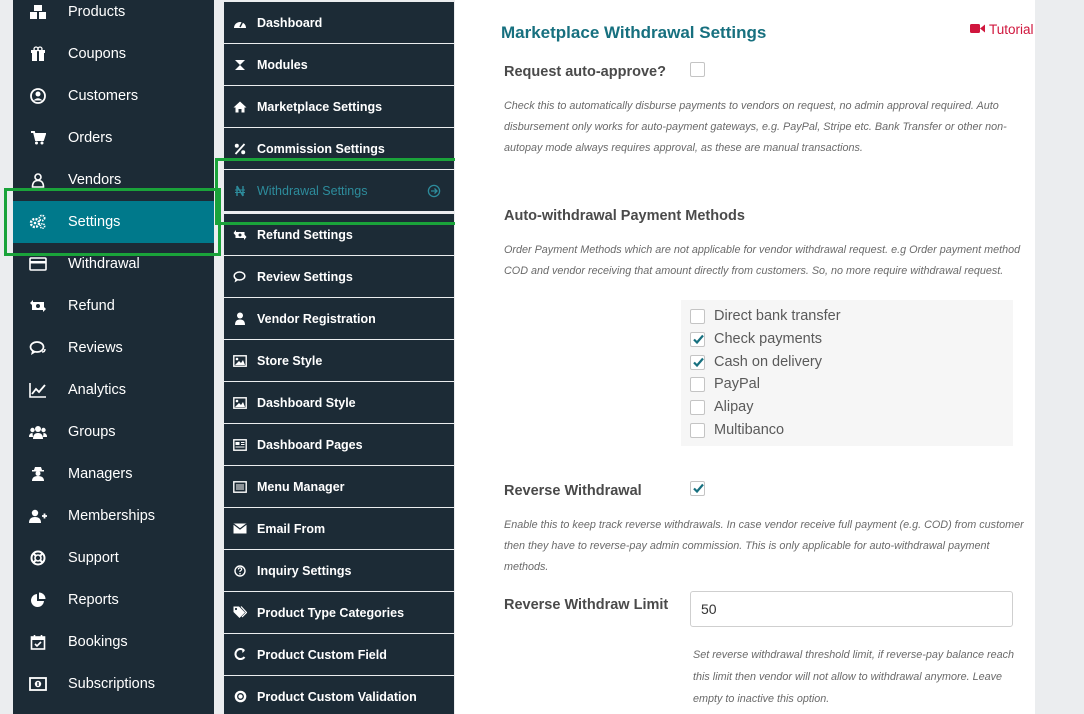 The height and width of the screenshot is (714, 1084). I want to click on reverse-withdrawal-checkbox, so click(697, 488).